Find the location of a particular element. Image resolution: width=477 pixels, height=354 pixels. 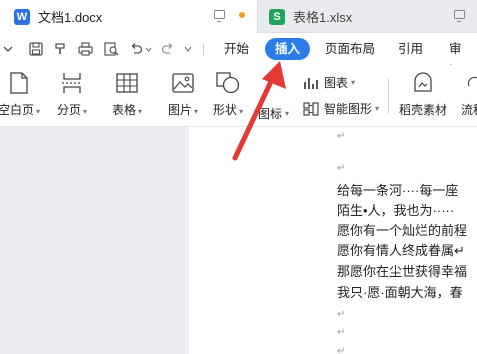

tab-review: 审阅 is located at coordinates (458, 58).